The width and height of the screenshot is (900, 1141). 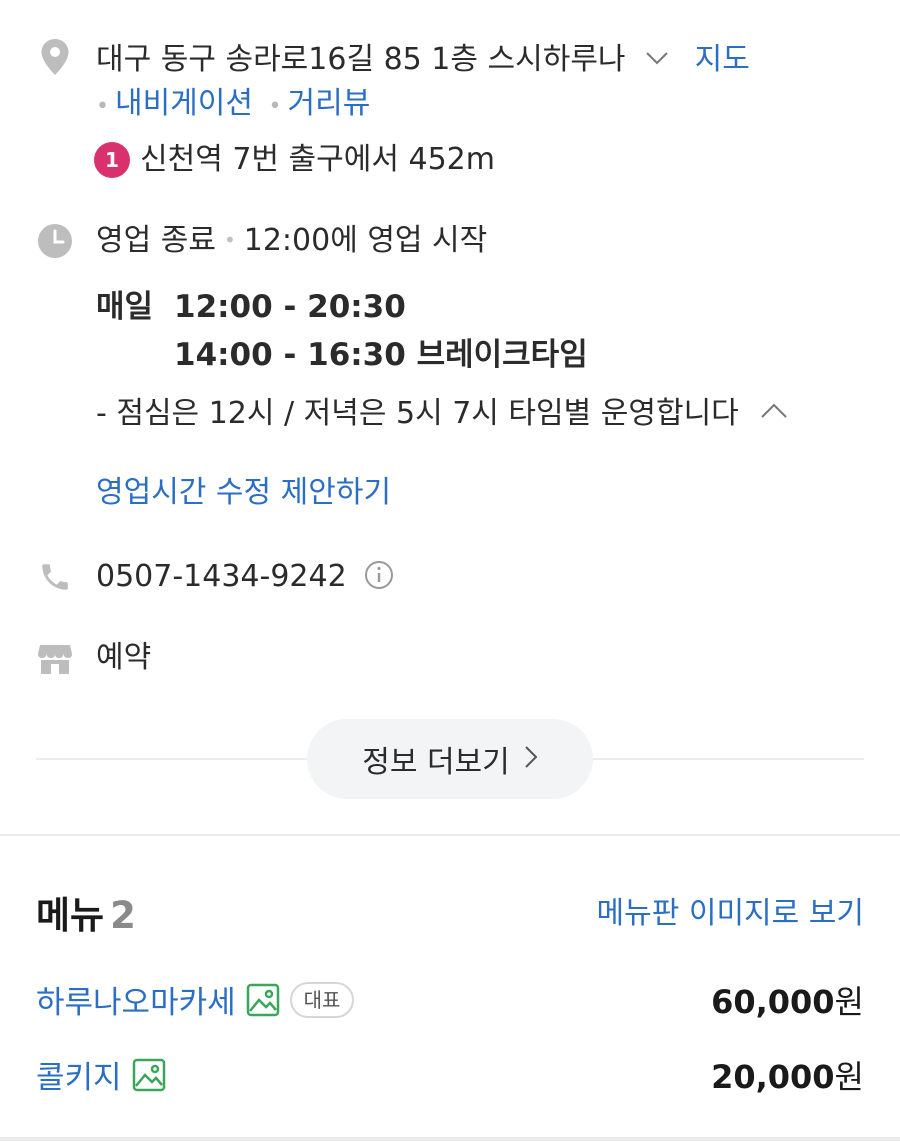 What do you see at coordinates (773, 1002) in the screenshot?
I see `price-value: 60,000` at bounding box center [773, 1002].